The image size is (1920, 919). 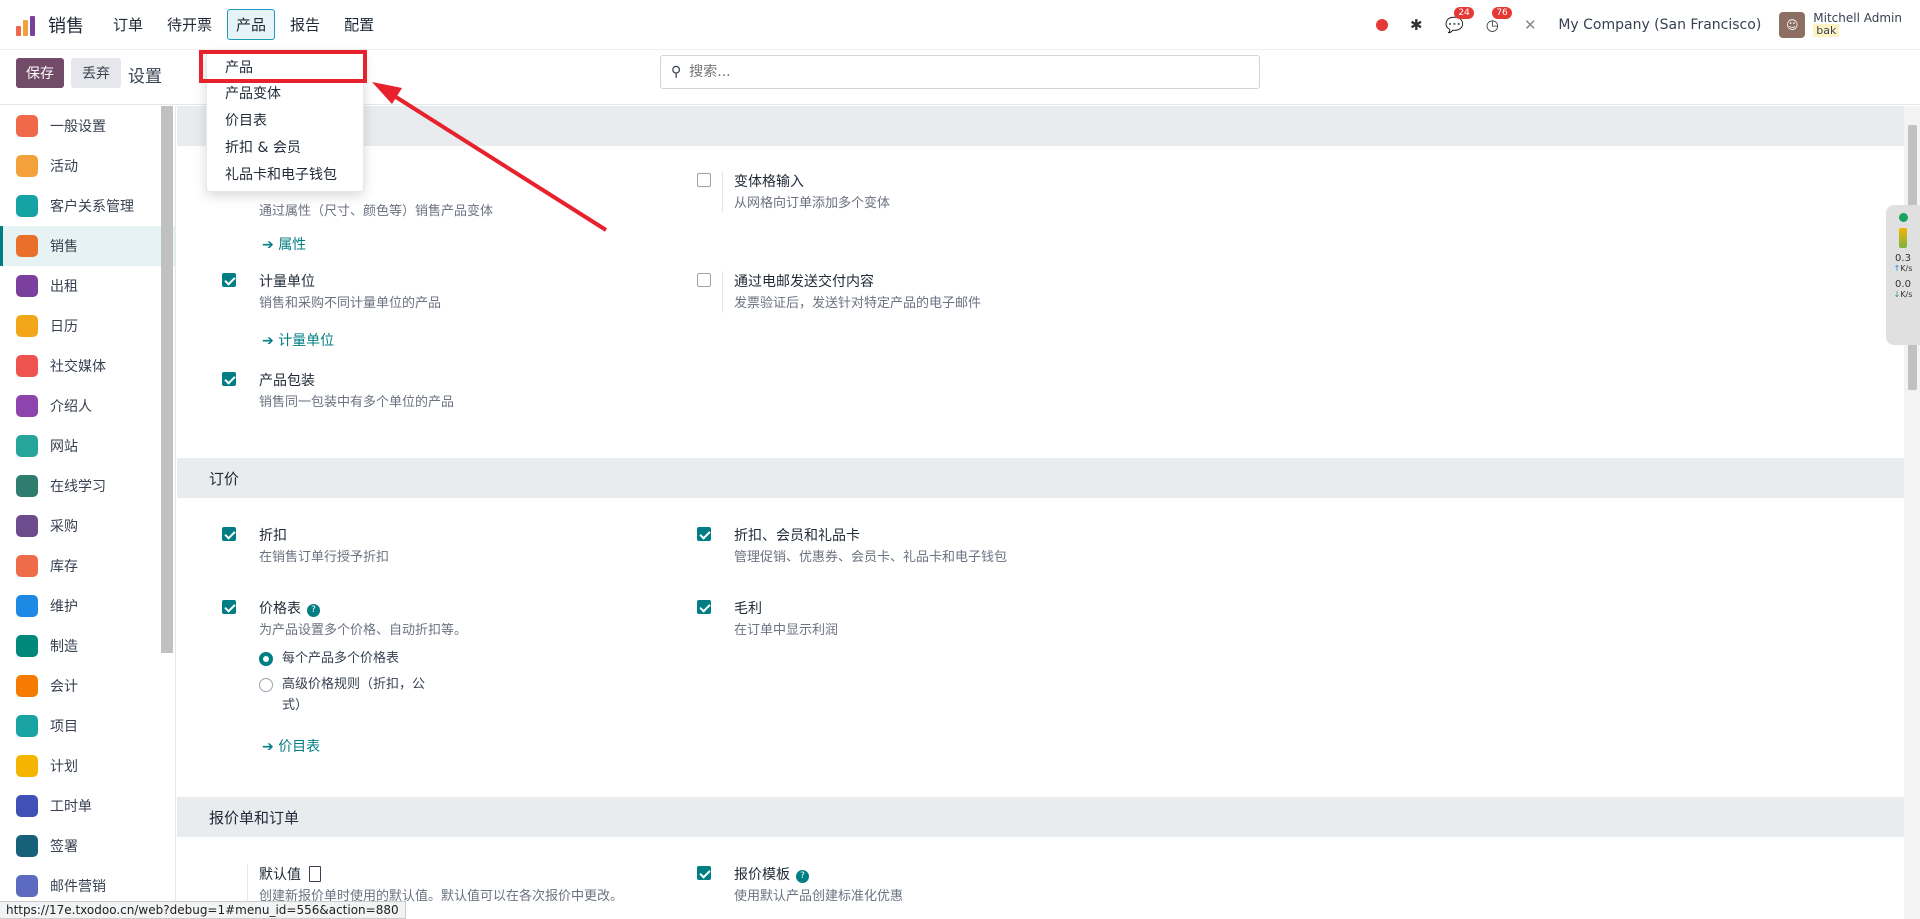 I want to click on margin-checkbox, so click(x=704, y=607).